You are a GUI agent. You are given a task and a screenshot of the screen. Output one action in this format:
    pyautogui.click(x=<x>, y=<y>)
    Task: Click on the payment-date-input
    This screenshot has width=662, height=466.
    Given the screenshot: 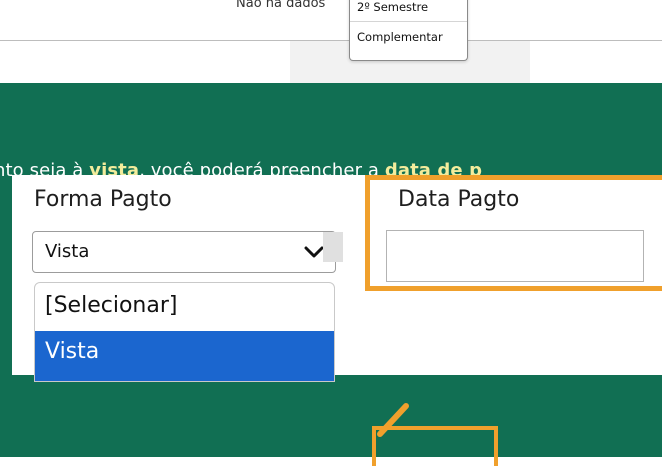 What is the action you would take?
    pyautogui.click(x=515, y=256)
    